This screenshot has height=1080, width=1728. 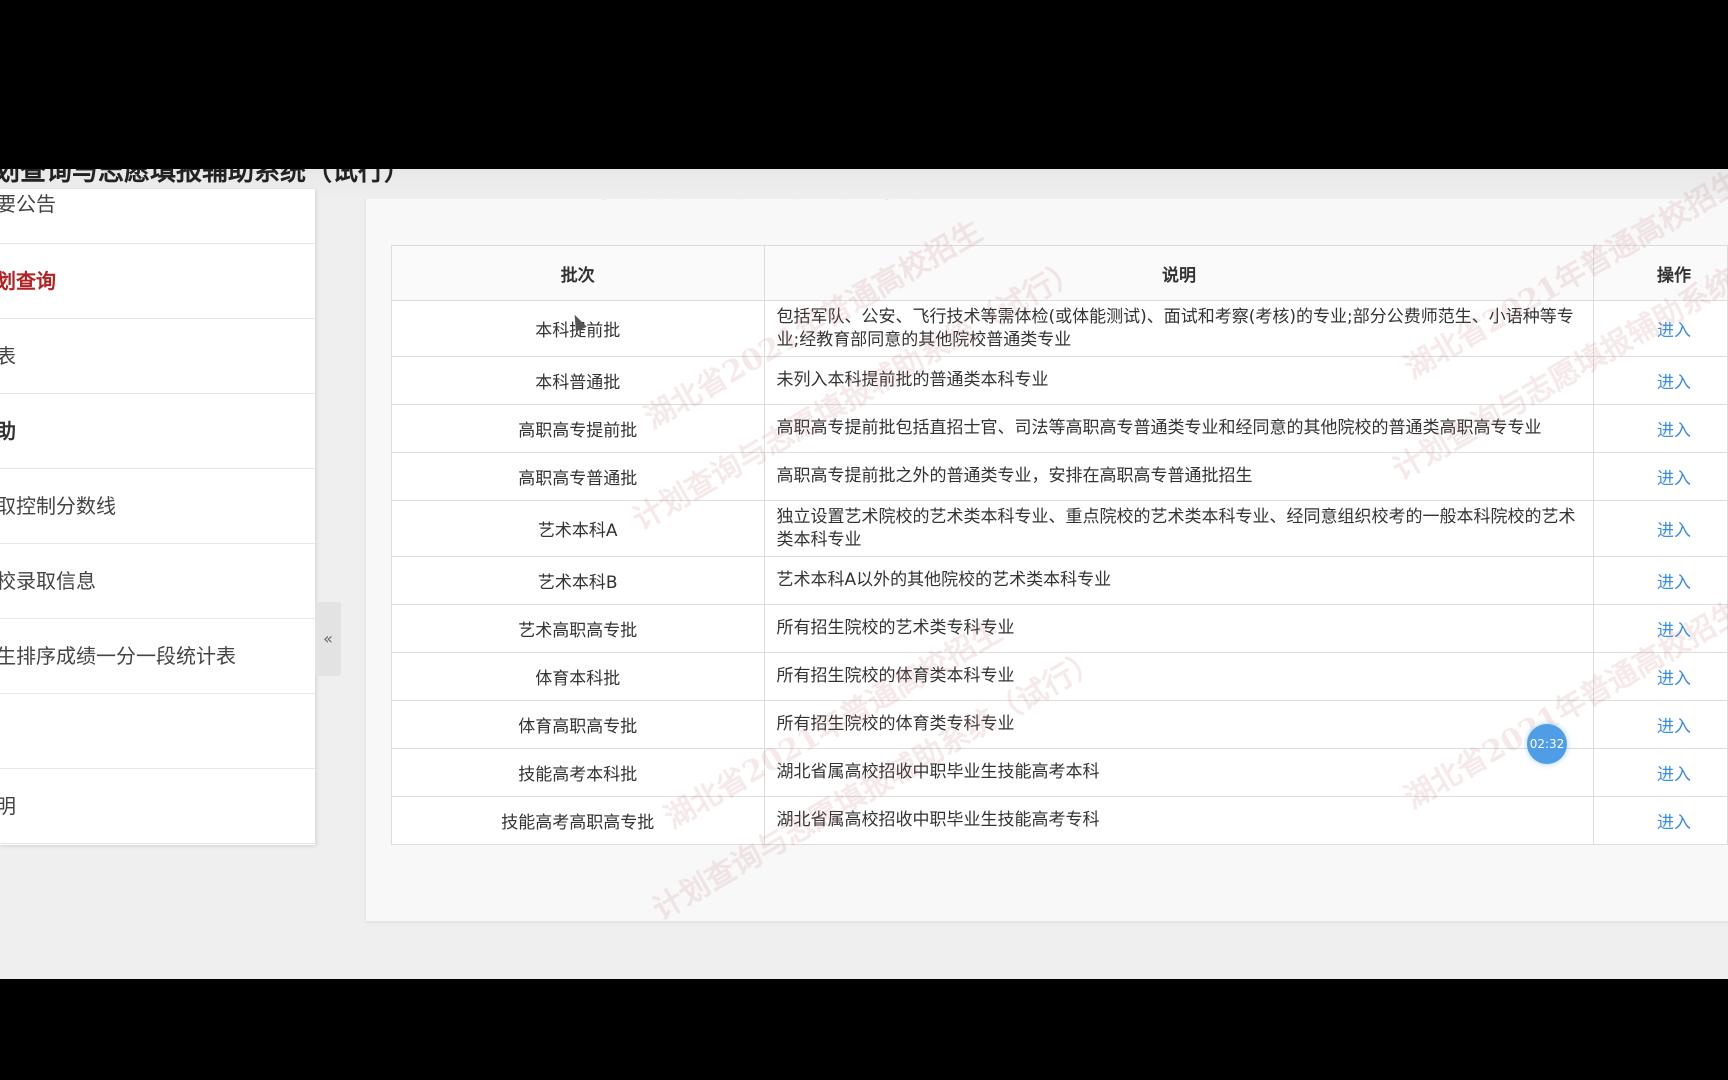 What do you see at coordinates (1660, 273) in the screenshot?
I see `header-op: 操作` at bounding box center [1660, 273].